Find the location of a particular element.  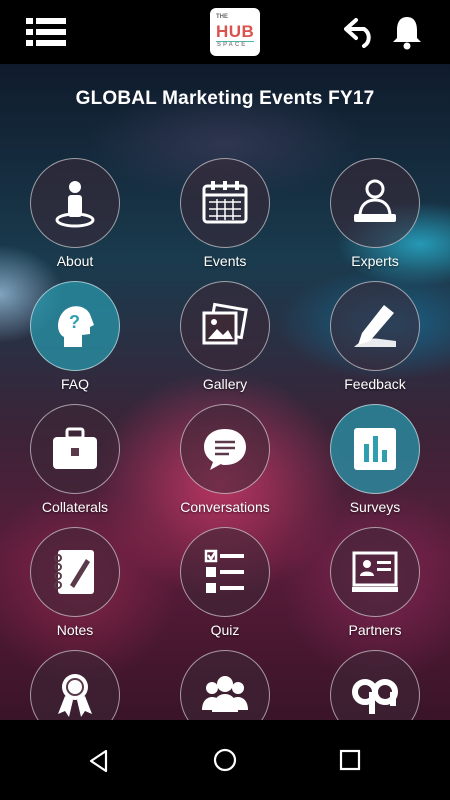

tile-experts: Experts is located at coordinates (375, 213).